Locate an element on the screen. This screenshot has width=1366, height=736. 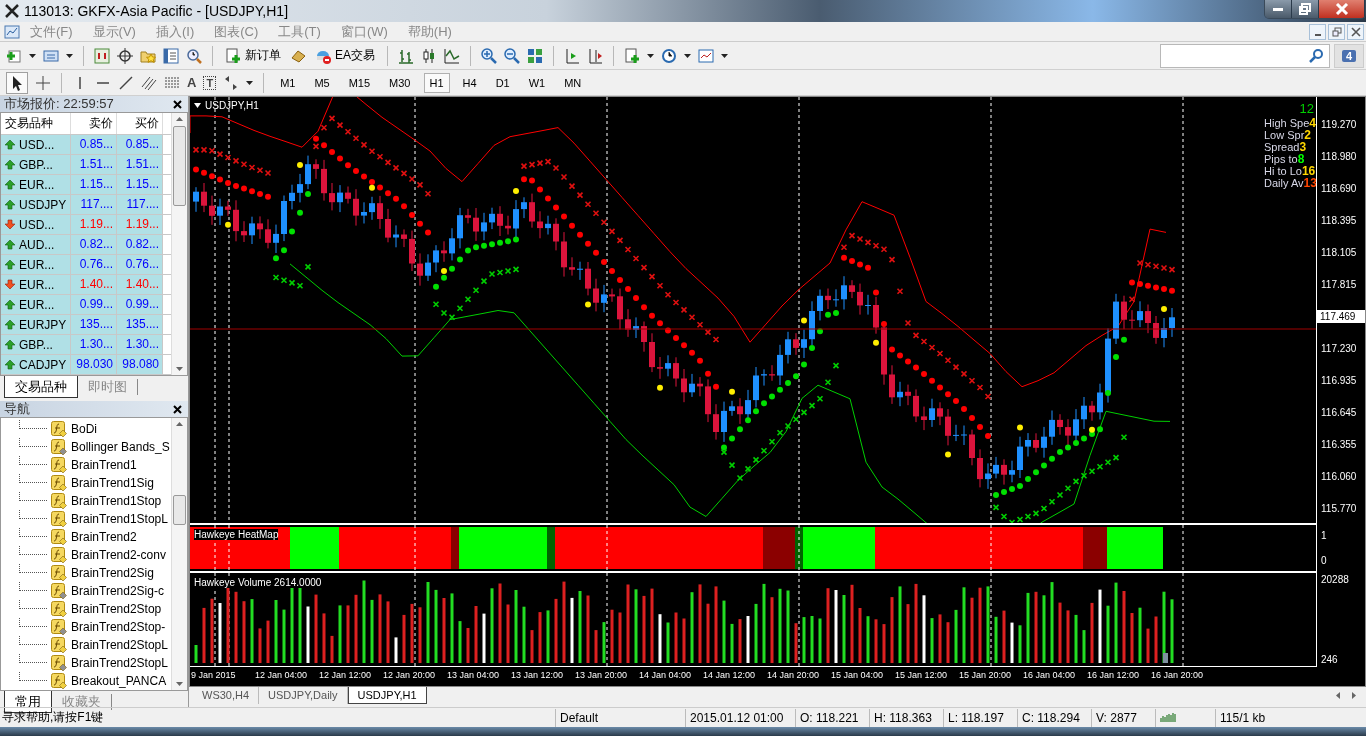
indicator-item: BrainTrend2-conv is located at coordinates (118, 555).